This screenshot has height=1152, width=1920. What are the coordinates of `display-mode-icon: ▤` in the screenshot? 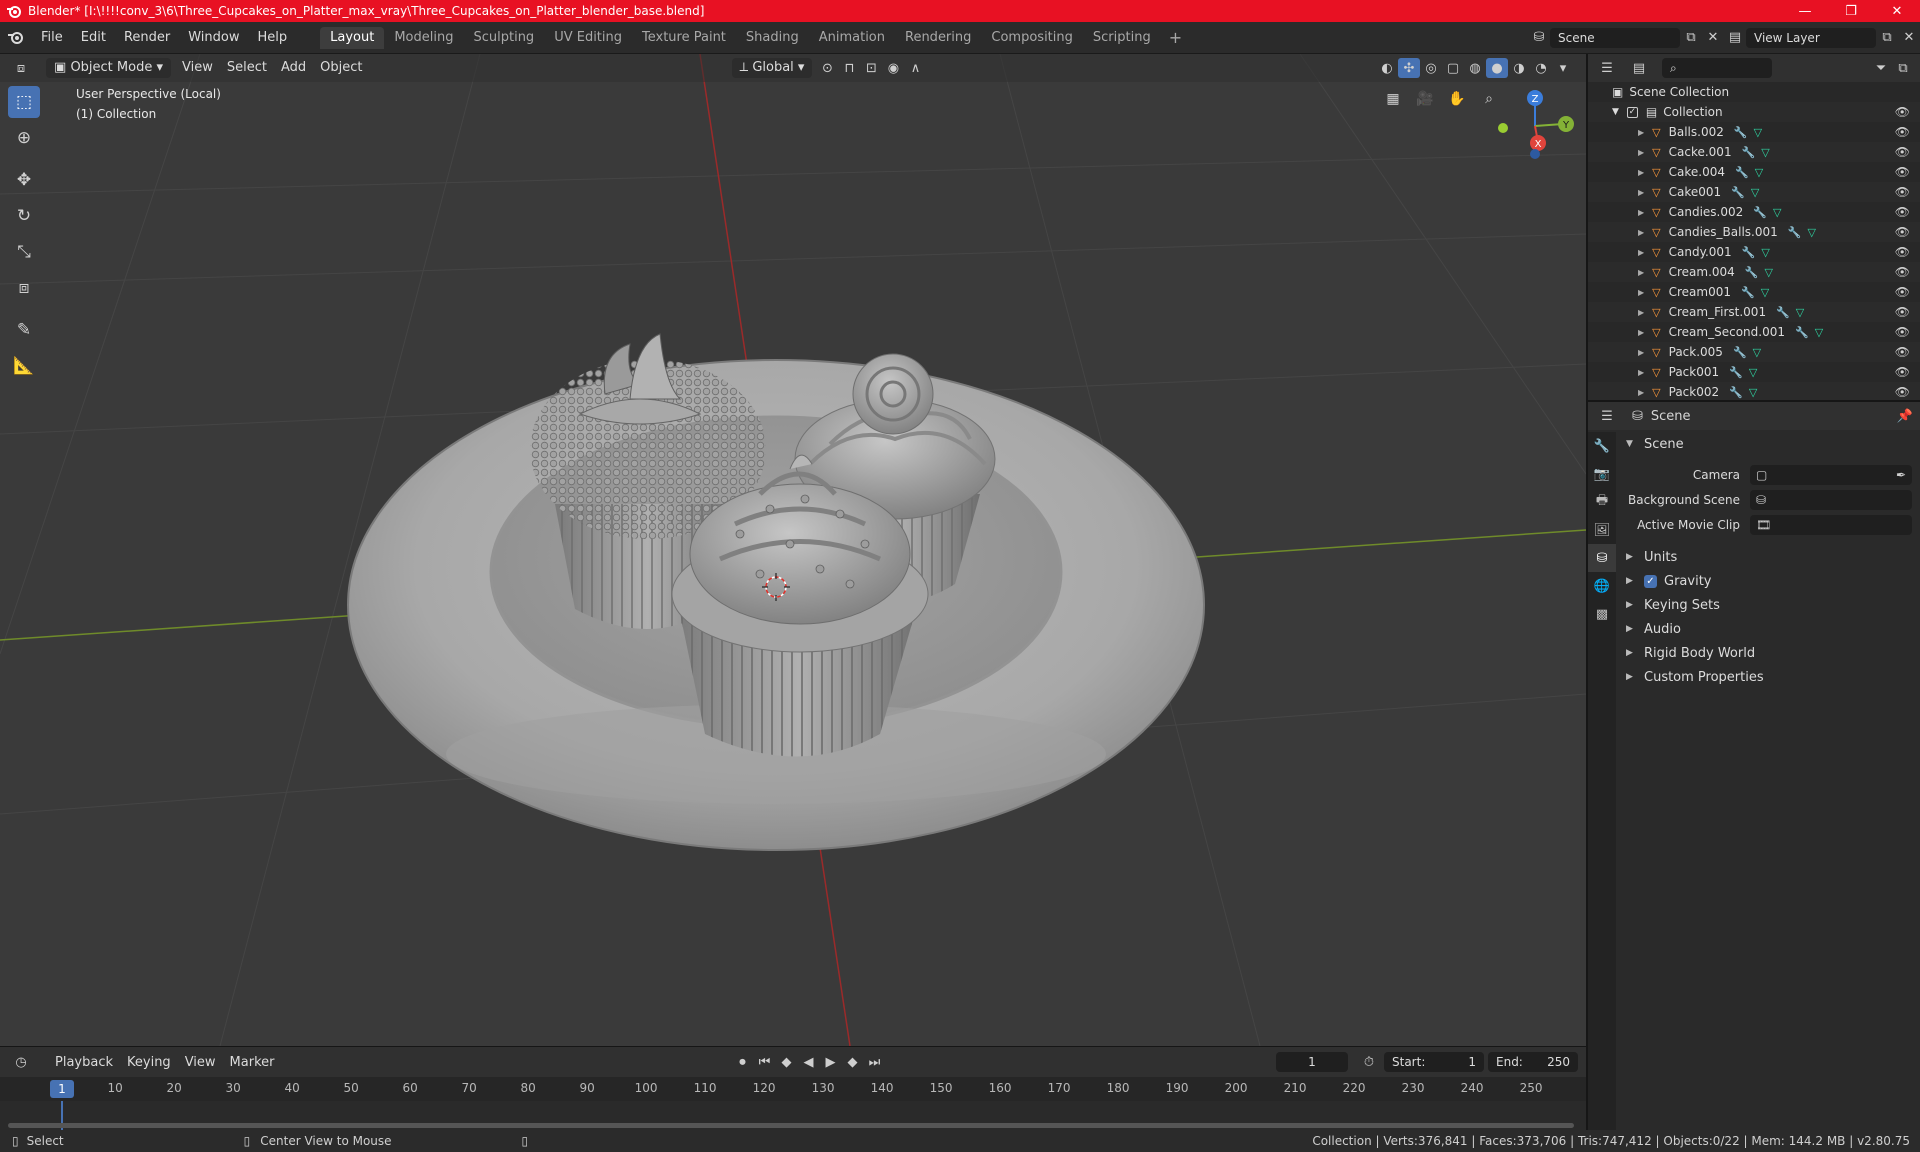 It's located at (1639, 68).